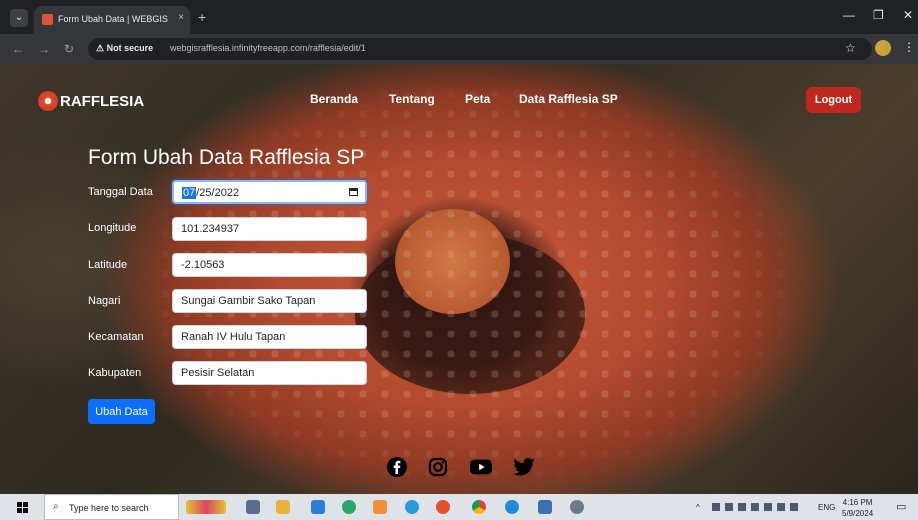 The height and width of the screenshot is (520, 918). I want to click on latitude-input: -2.10563, so click(269, 265).